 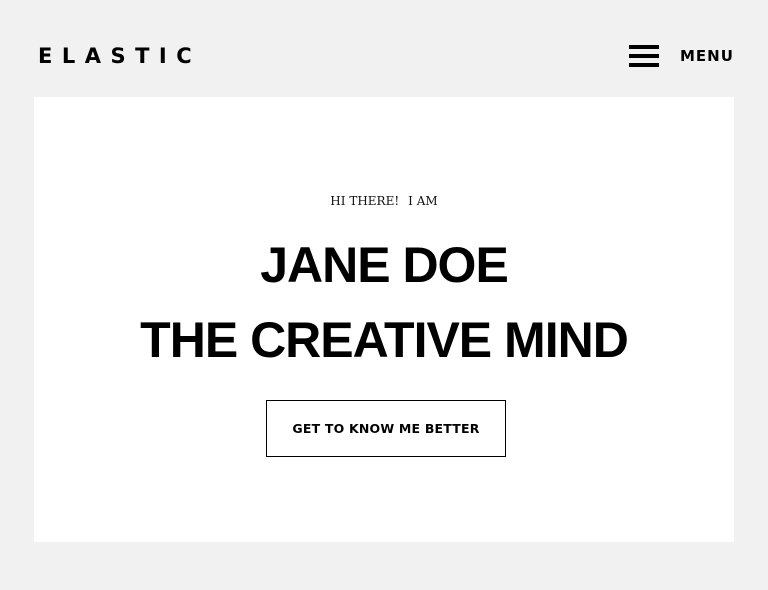 I want to click on menu-button: MENU, so click(x=683, y=56).